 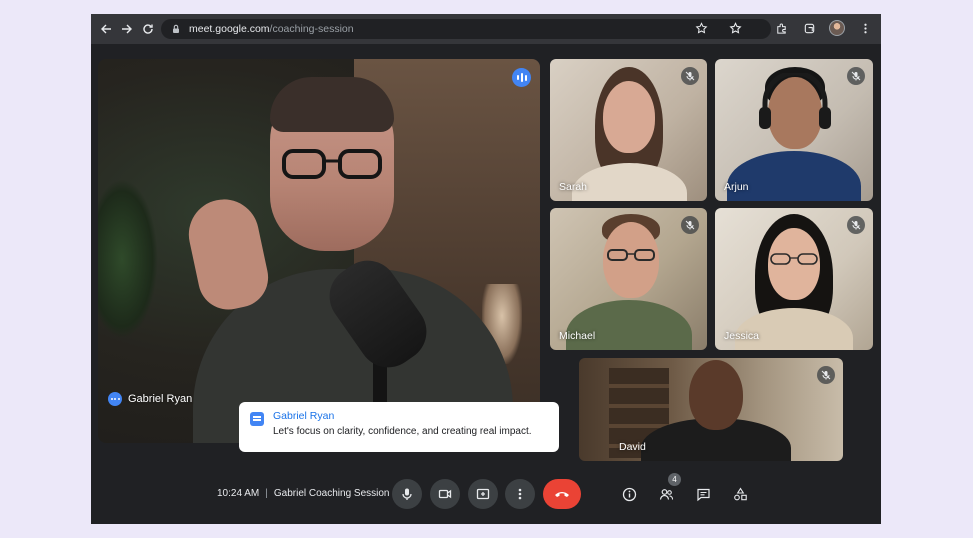 I want to click on participant-tile-michael: Michael, so click(x=628, y=279).